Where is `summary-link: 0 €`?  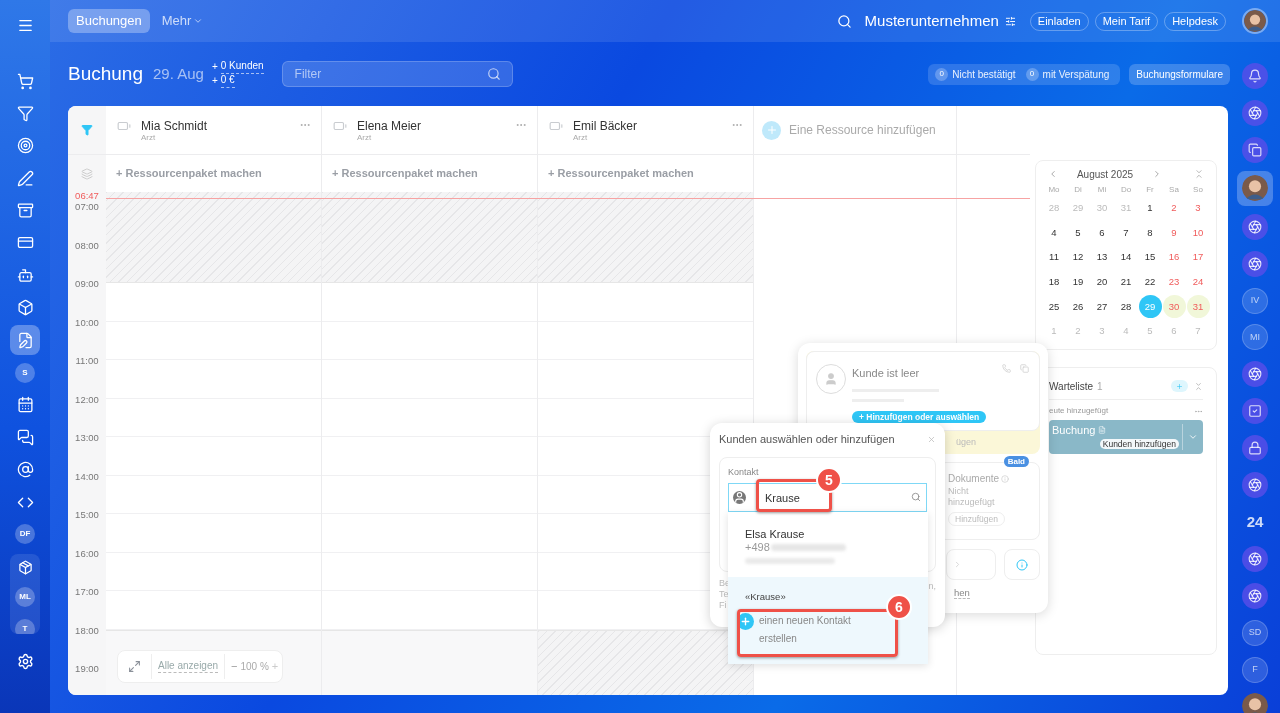 summary-link: 0 € is located at coordinates (227, 81).